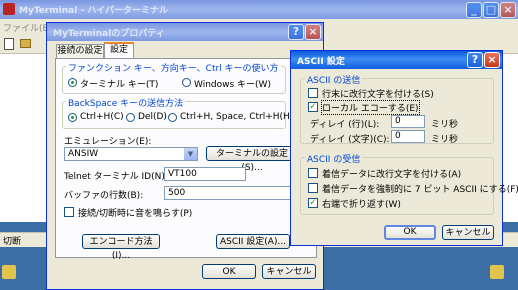 This screenshot has width=518, height=290. What do you see at coordinates (186, 82) in the screenshot?
I see `windows-keys-radio` at bounding box center [186, 82].